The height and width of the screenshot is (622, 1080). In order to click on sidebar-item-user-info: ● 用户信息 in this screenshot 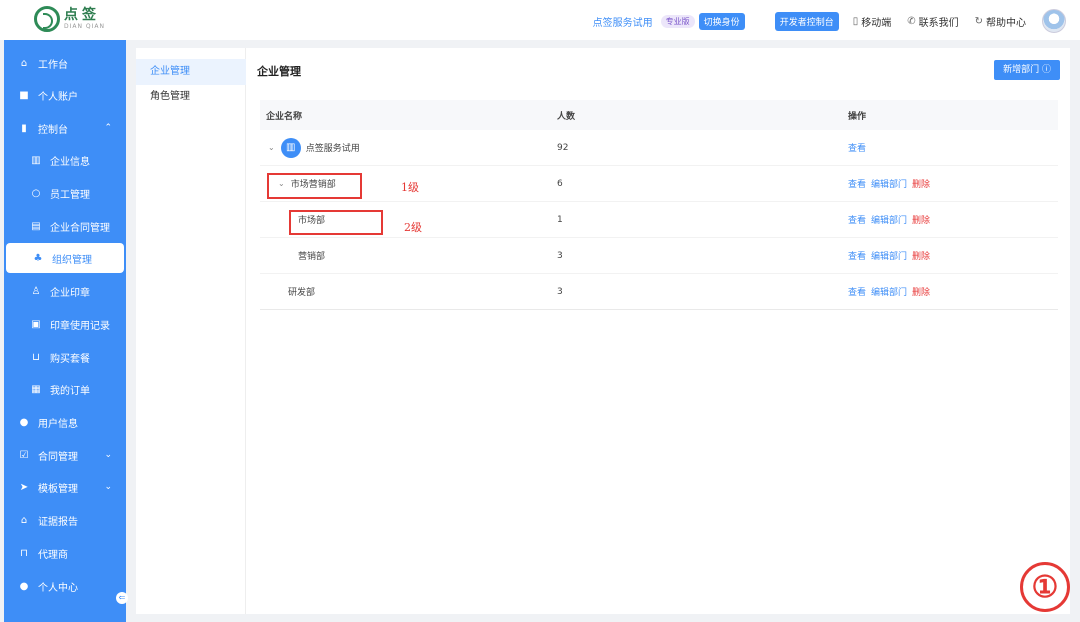, I will do `click(65, 422)`.